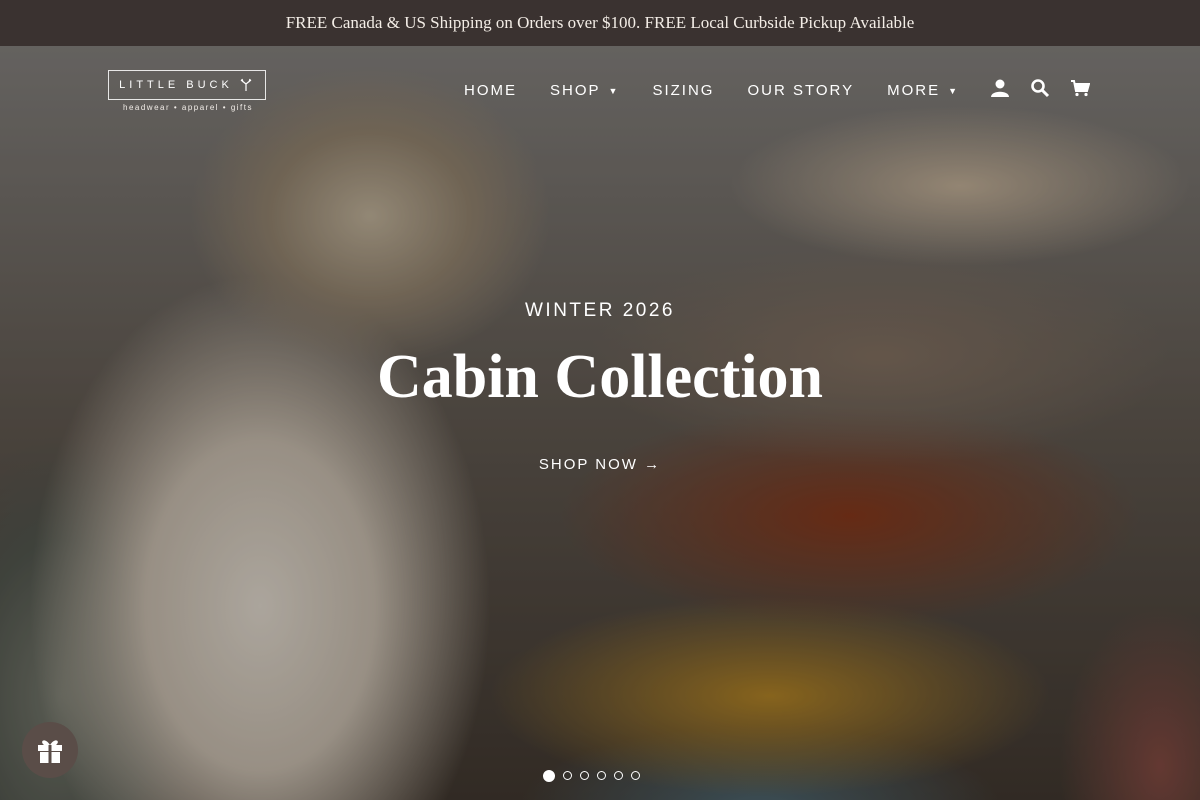 The height and width of the screenshot is (800, 1200). Describe the element at coordinates (600, 377) in the screenshot. I see `hero-headline: Cabin Collection` at that location.